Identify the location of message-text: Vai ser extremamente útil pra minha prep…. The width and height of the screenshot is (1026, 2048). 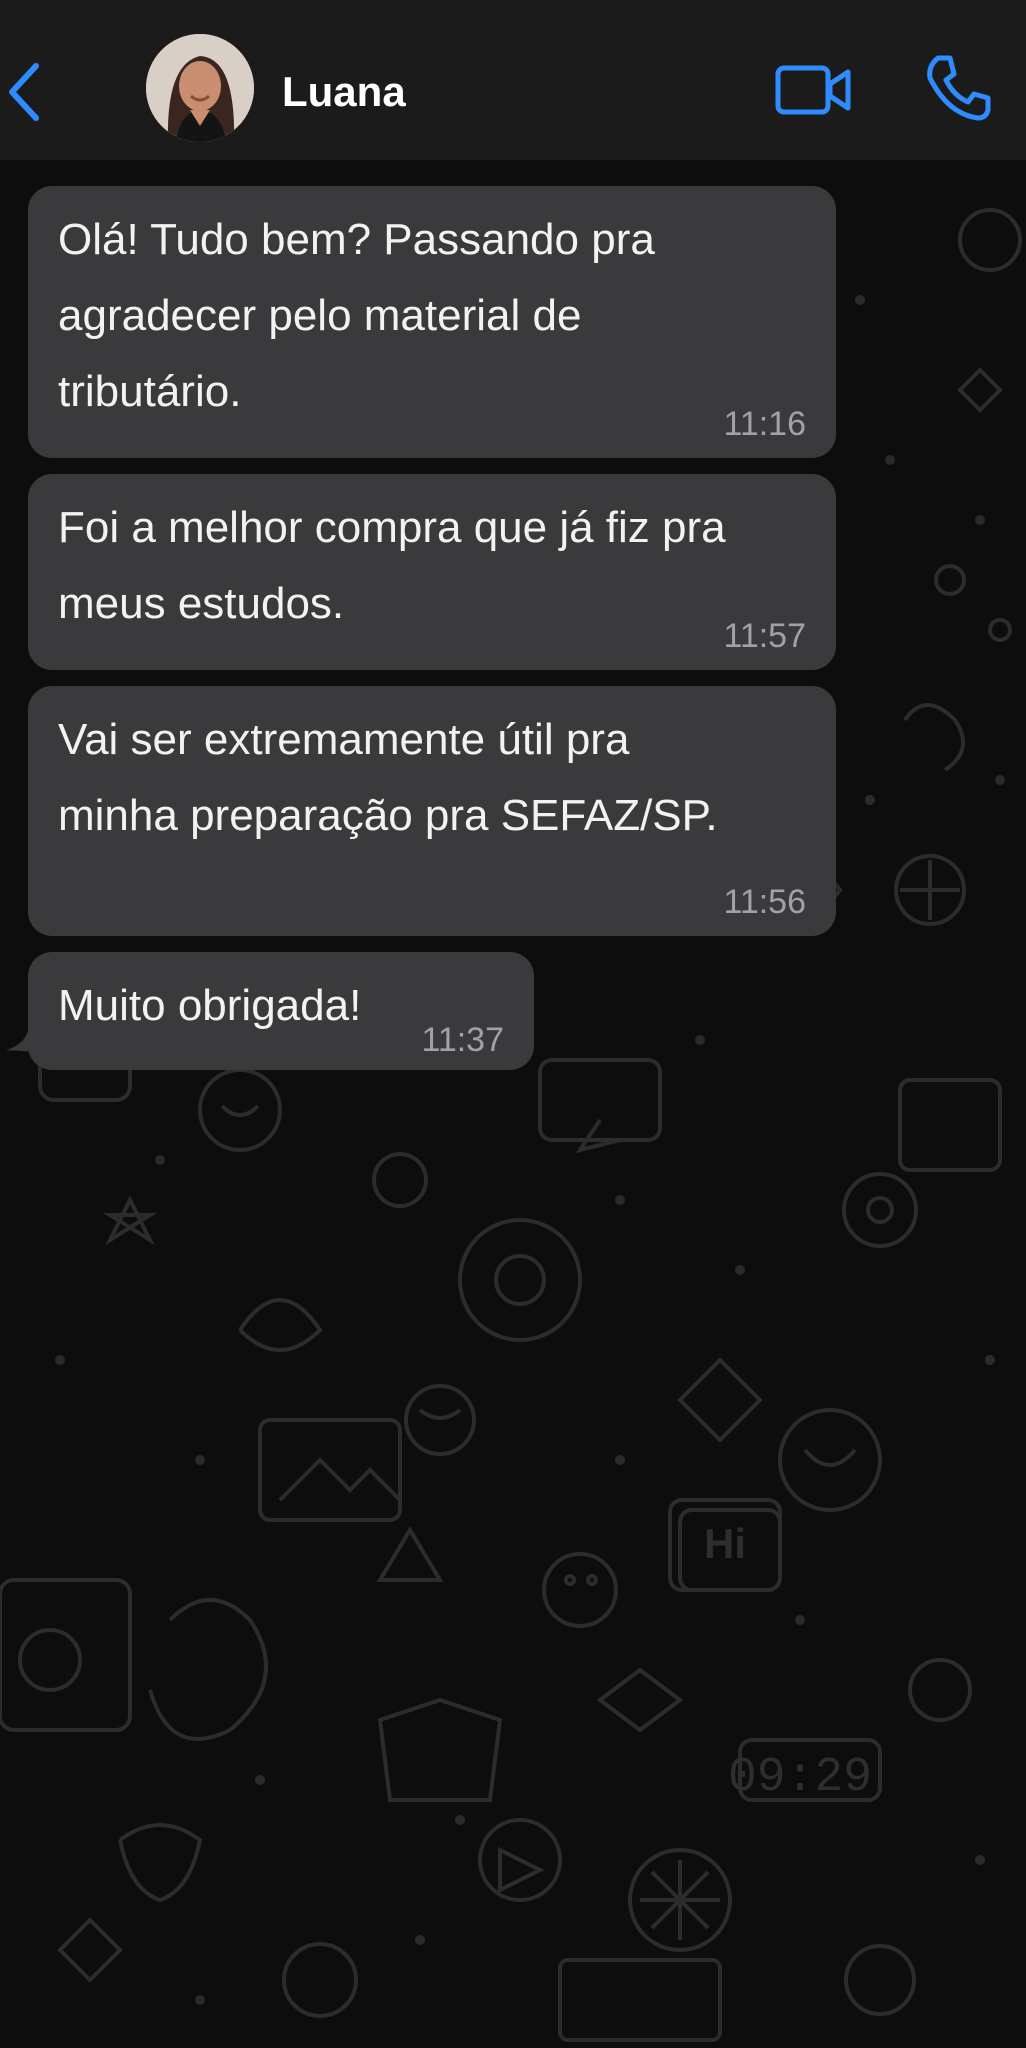
(388, 777).